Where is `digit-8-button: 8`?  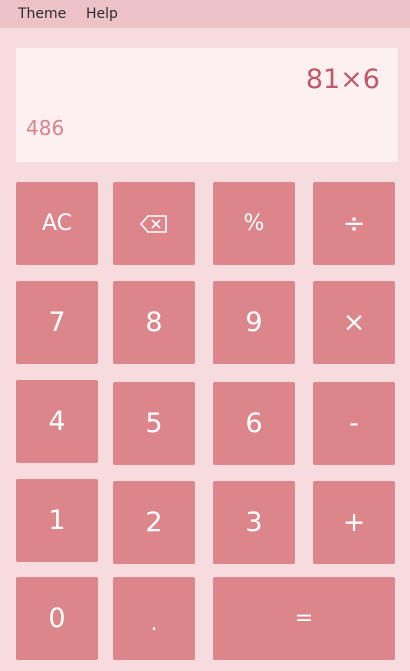
digit-8-button: 8 is located at coordinates (154, 322).